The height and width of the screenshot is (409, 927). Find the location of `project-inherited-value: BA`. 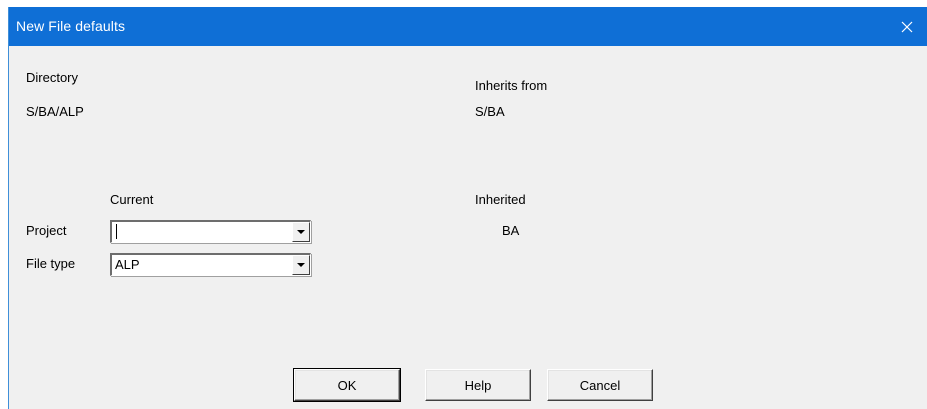

project-inherited-value: BA is located at coordinates (511, 230).